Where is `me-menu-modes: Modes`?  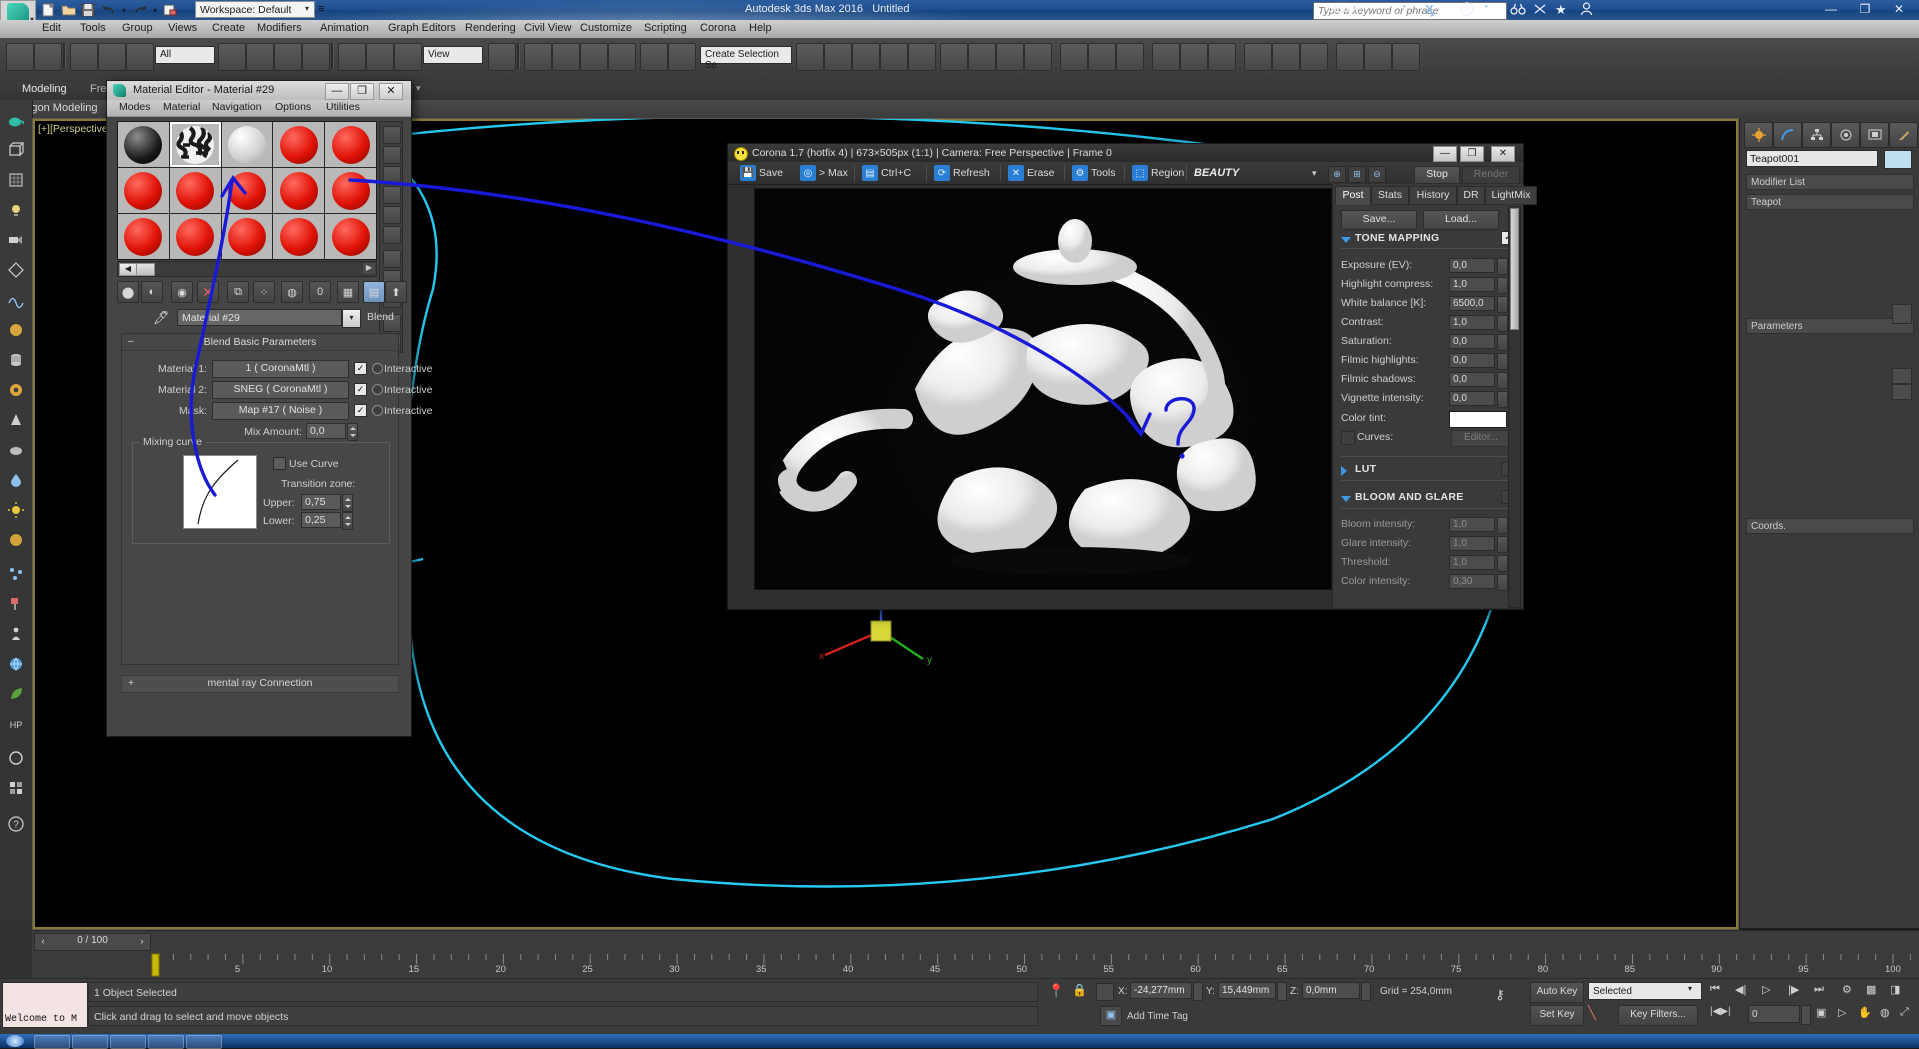 me-menu-modes: Modes is located at coordinates (135, 107).